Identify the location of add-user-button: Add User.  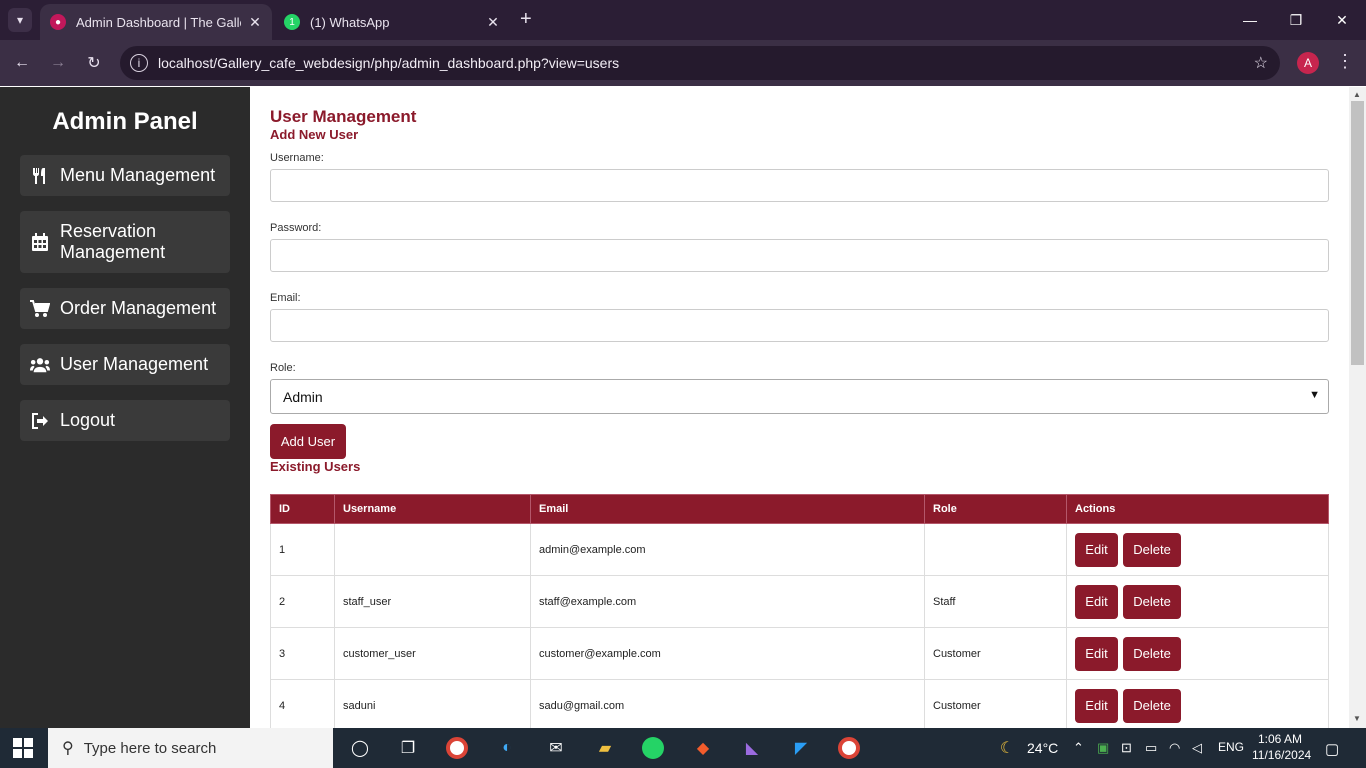
(308, 441).